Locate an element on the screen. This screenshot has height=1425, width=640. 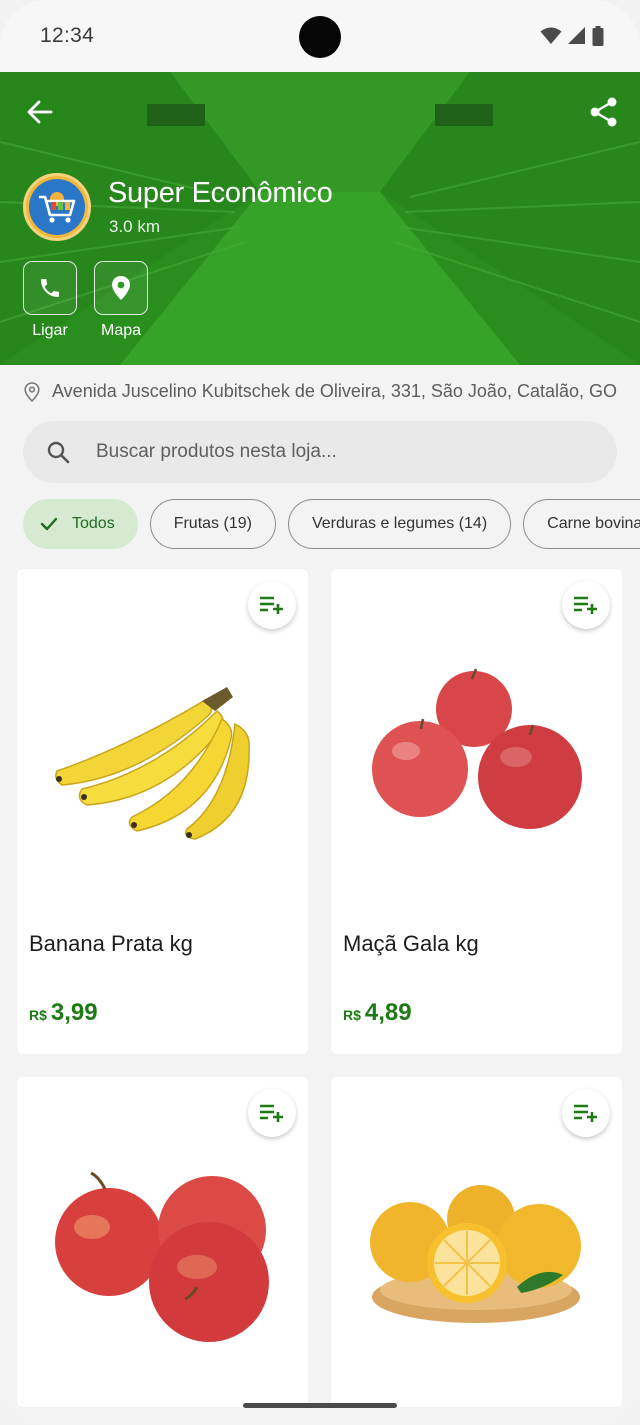
arrow-left-icon is located at coordinates (40, 112).